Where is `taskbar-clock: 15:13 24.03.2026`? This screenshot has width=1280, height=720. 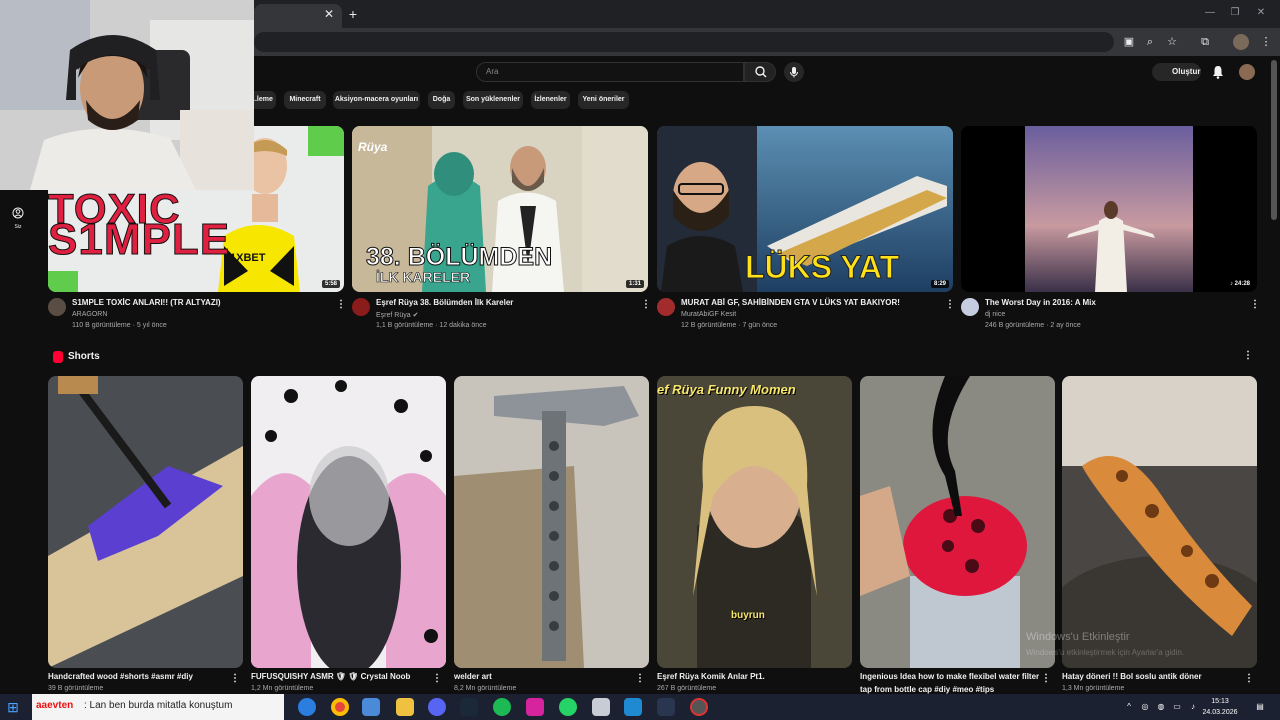
taskbar-clock: 15:13 24.03.2026 is located at coordinates (1220, 707).